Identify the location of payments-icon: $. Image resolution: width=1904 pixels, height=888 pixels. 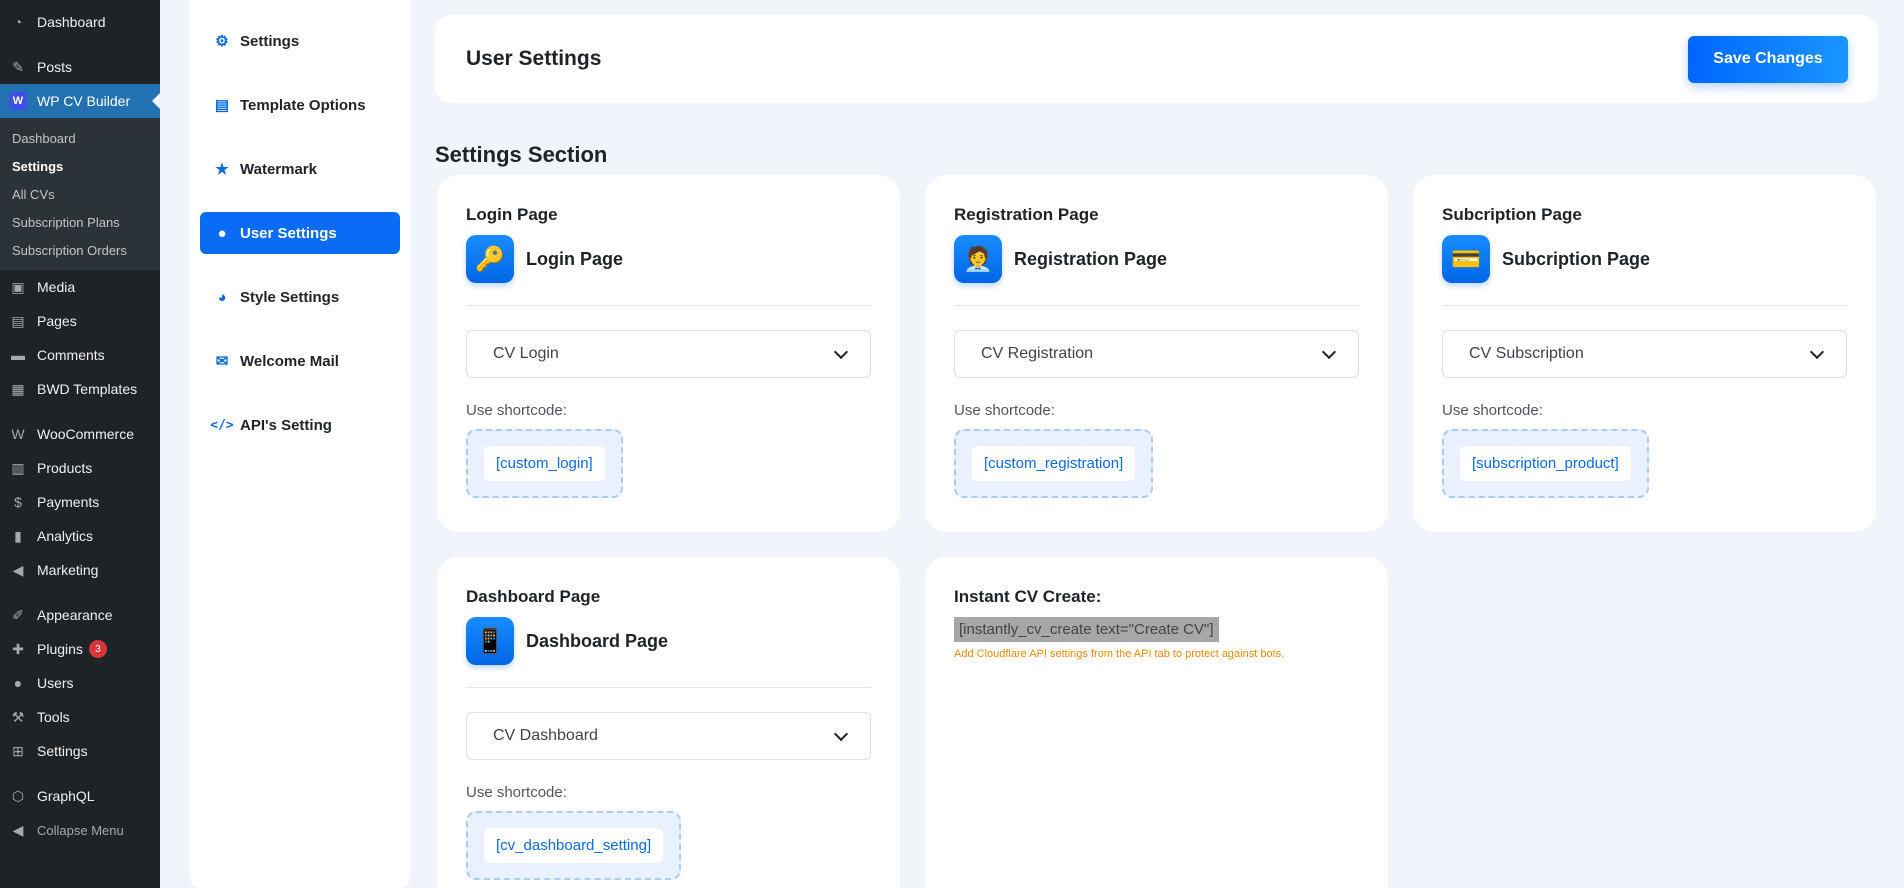
(18, 502).